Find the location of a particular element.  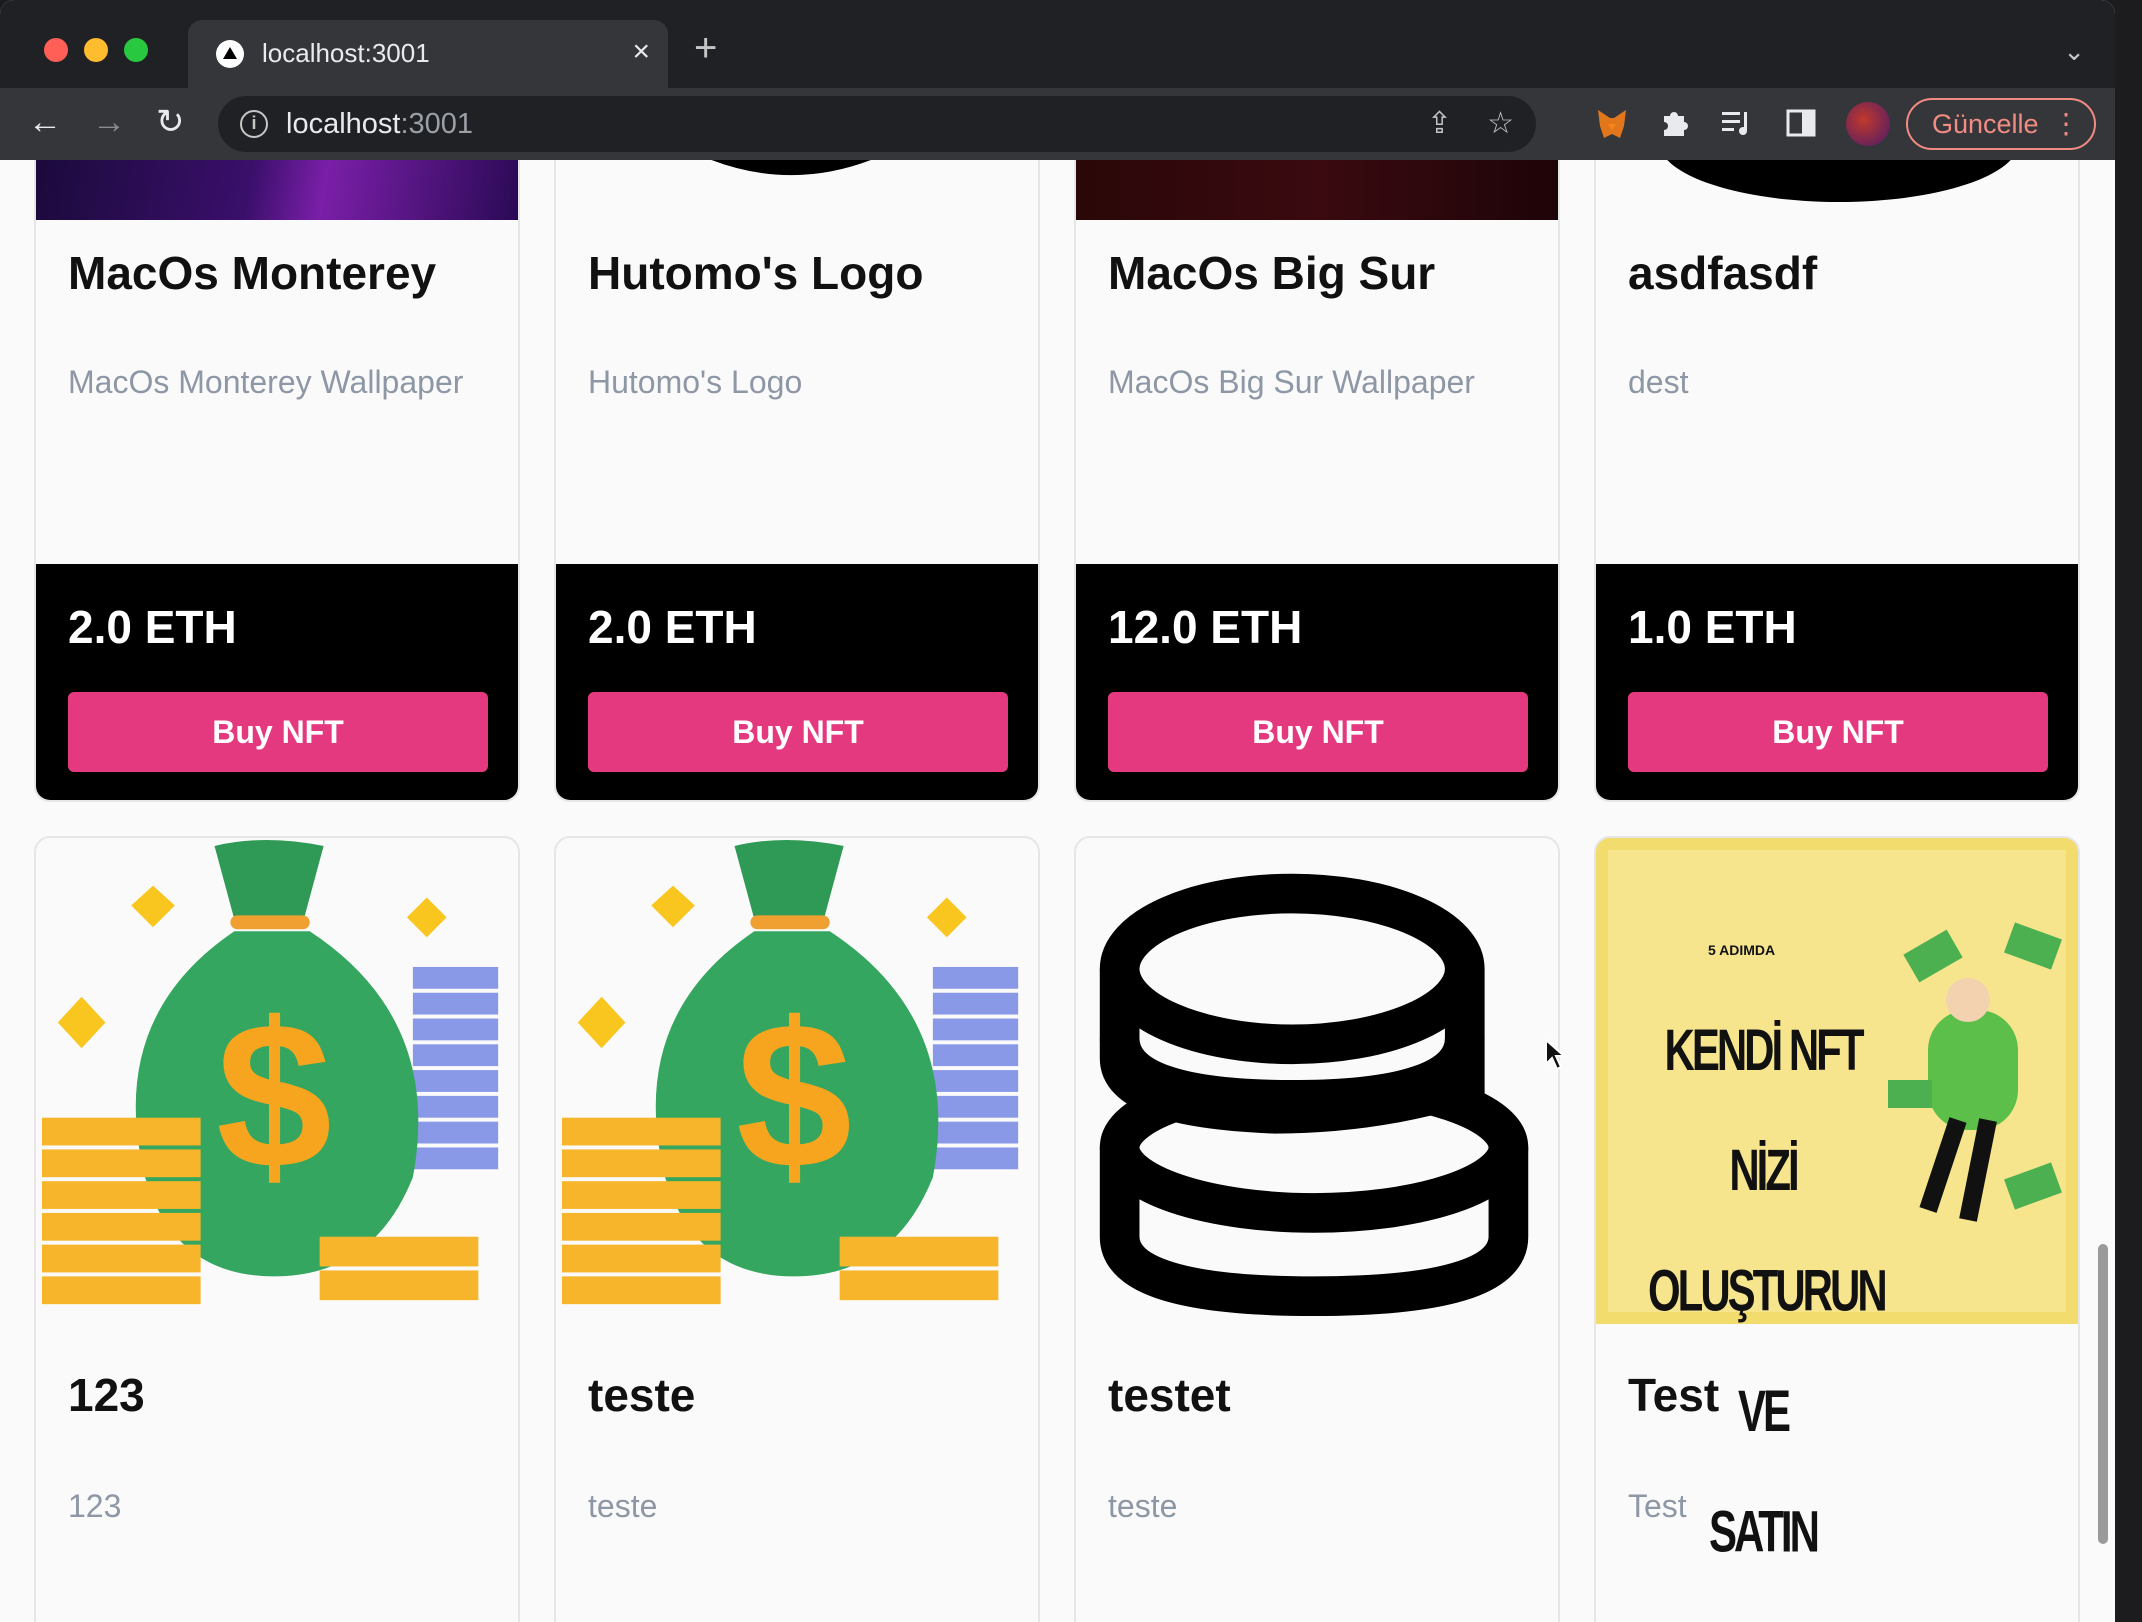

mouse-cursor-icon is located at coordinates (1555, 1054).